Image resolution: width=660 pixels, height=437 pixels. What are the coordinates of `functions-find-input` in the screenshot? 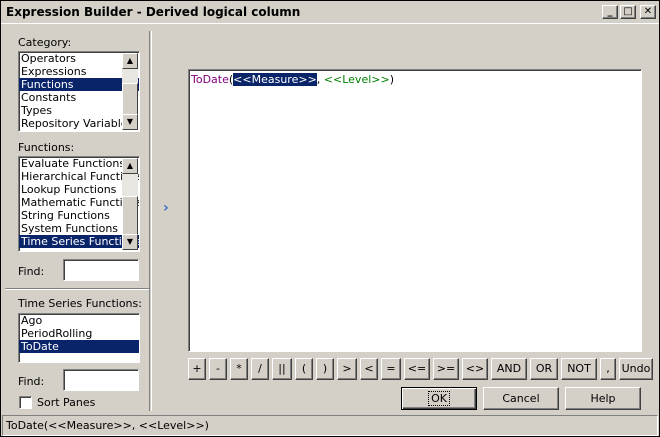 It's located at (101, 270).